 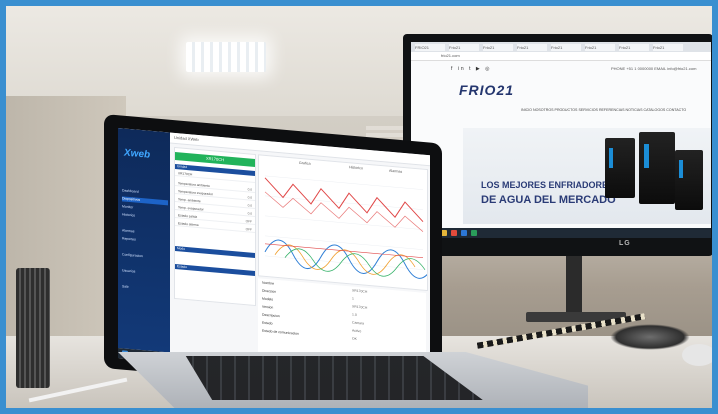 What do you see at coordinates (462, 69) in the screenshot?
I see `linkedin-icon: in` at bounding box center [462, 69].